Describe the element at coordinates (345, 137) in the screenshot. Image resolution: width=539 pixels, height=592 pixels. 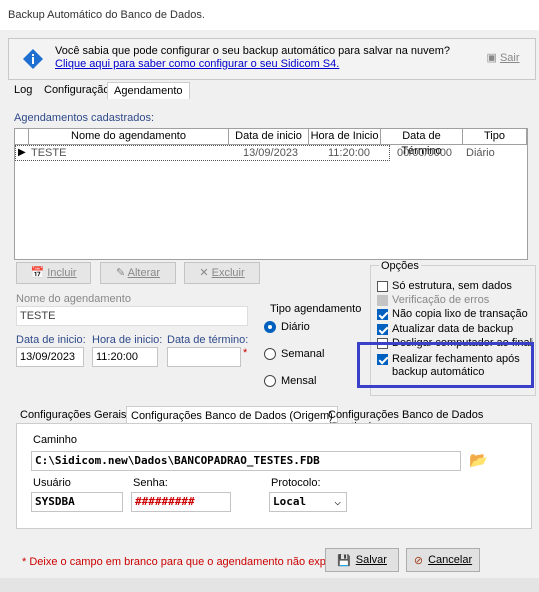
I see `col-hora-inicio: Hora de Inicio` at that location.